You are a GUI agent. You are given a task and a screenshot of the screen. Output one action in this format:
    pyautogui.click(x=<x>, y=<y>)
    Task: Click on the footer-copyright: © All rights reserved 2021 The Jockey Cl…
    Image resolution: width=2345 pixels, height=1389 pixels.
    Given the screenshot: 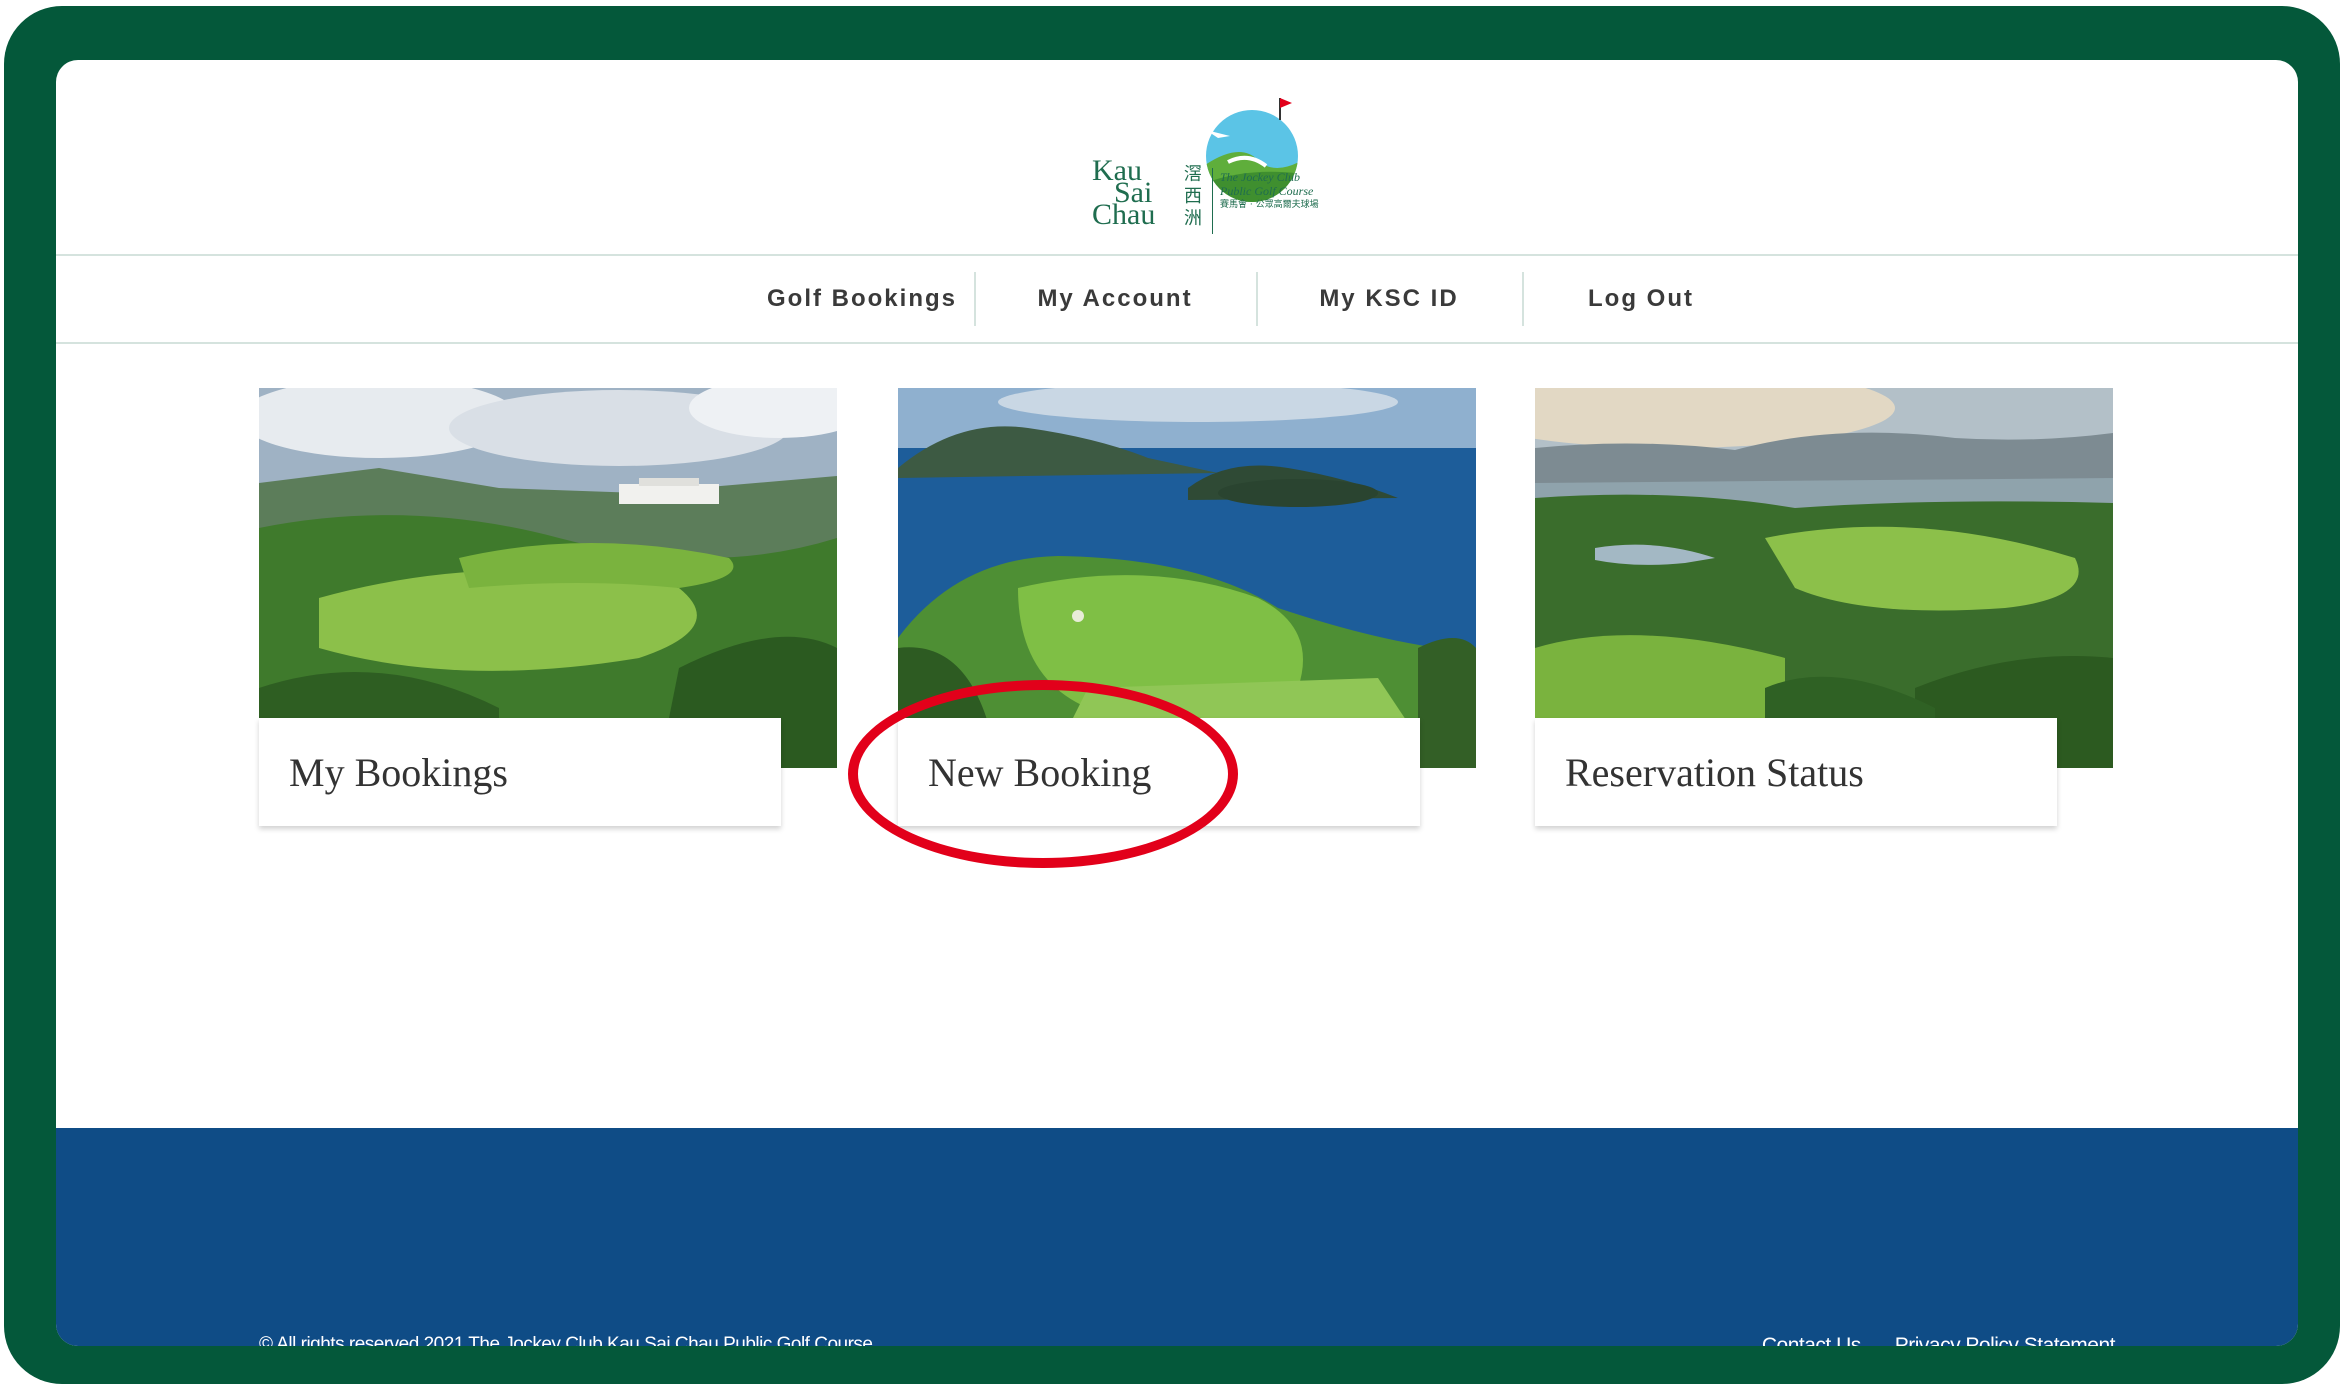 What is the action you would take?
    pyautogui.click(x=566, y=1340)
    